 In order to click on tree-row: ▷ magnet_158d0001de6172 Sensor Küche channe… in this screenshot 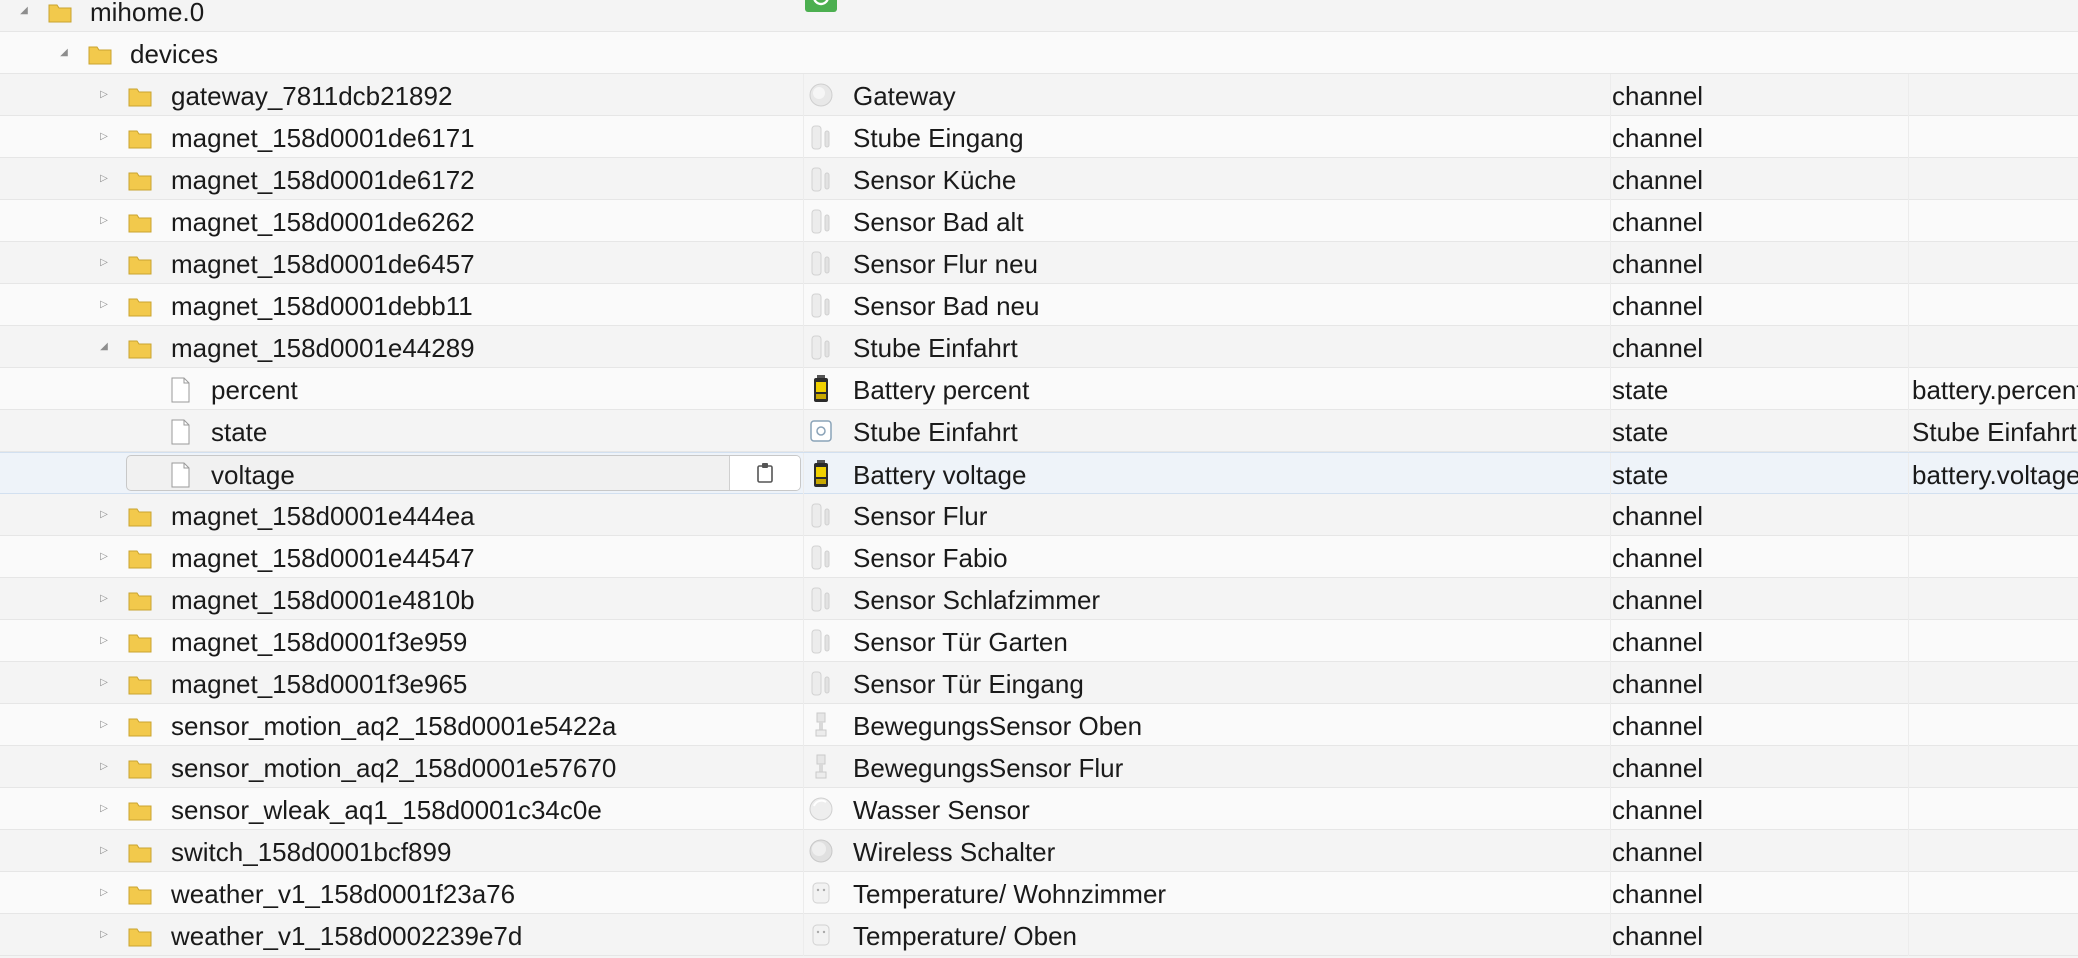, I will do `click(1039, 179)`.